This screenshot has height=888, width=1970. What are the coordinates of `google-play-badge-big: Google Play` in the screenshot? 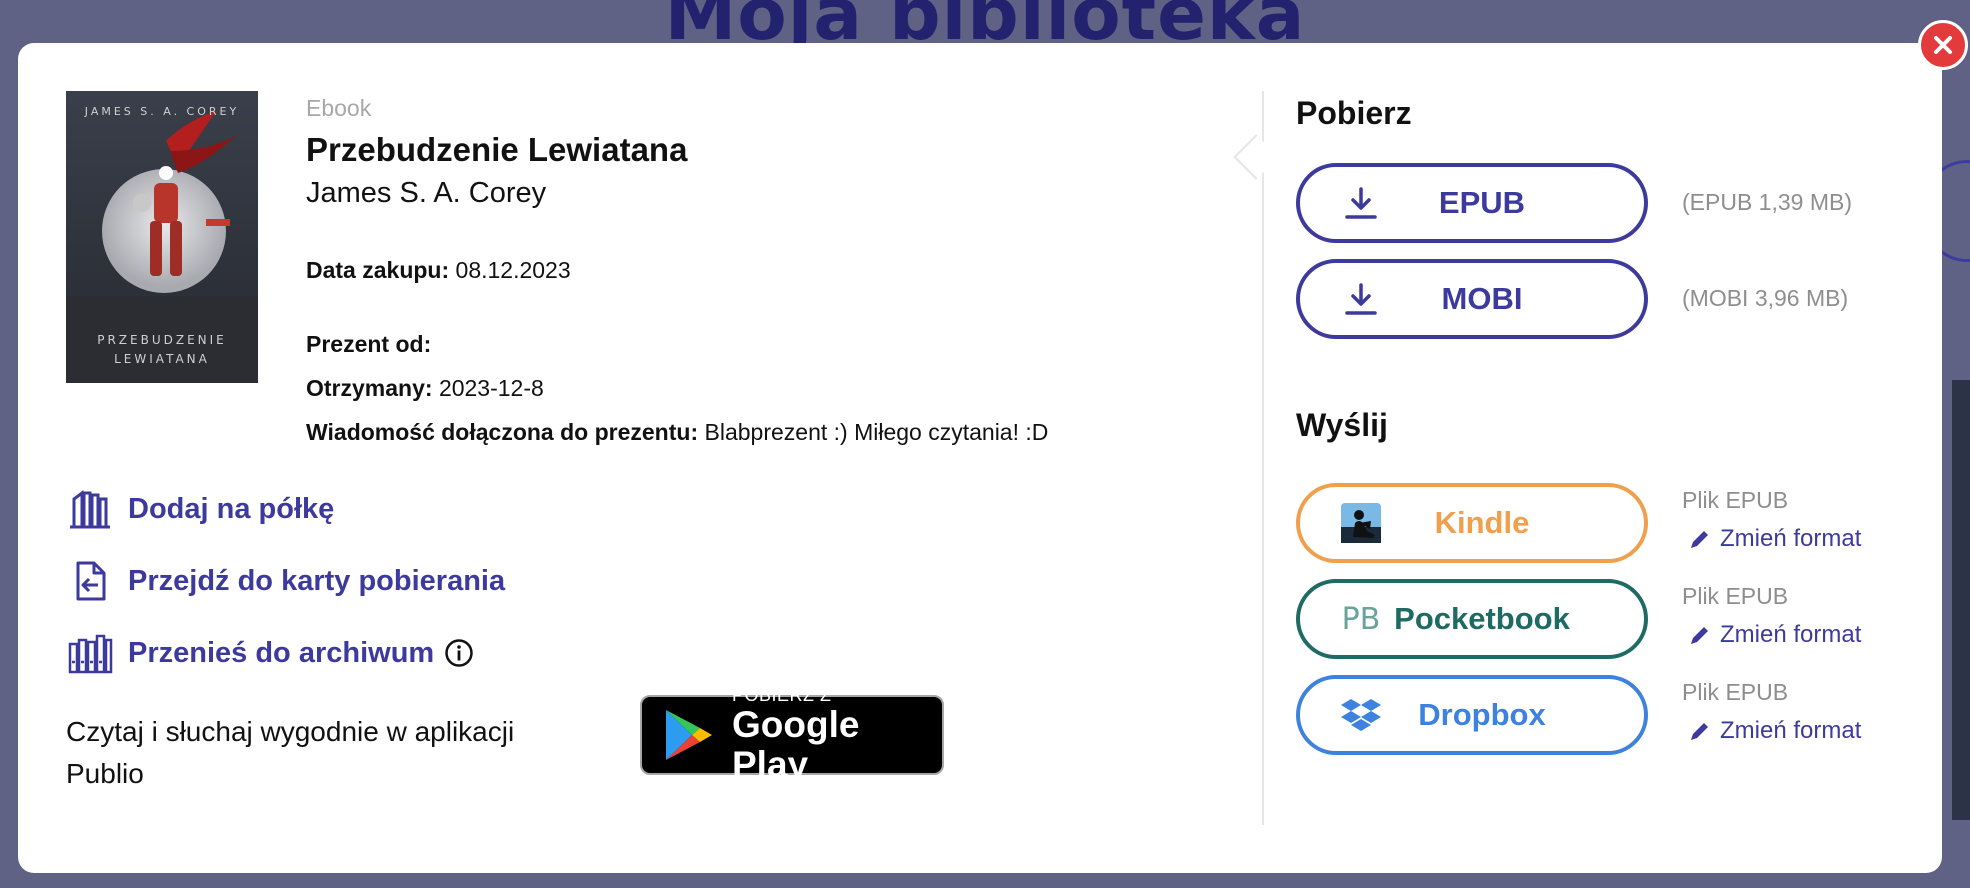 It's located at (796, 744).